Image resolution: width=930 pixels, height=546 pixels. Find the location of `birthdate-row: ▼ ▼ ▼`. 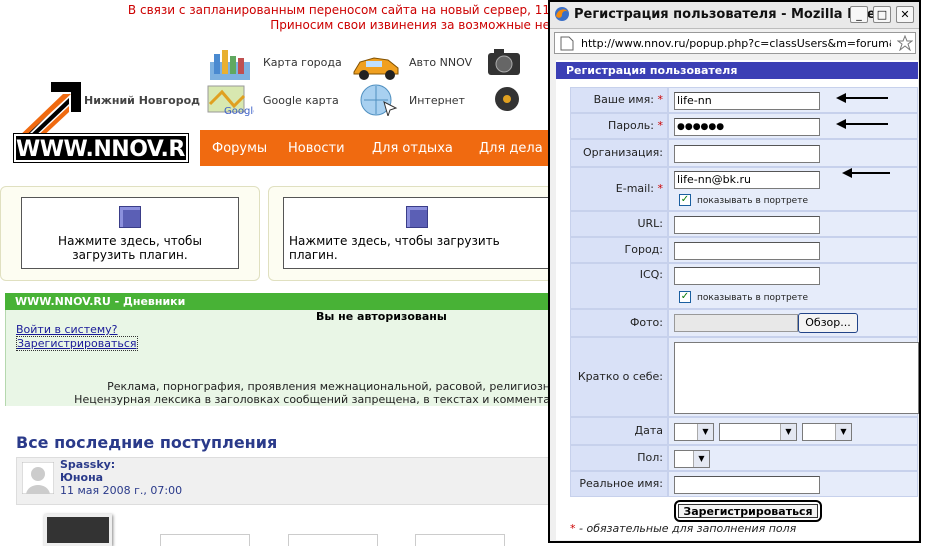

birthdate-row: ▼ ▼ ▼ is located at coordinates (793, 431).